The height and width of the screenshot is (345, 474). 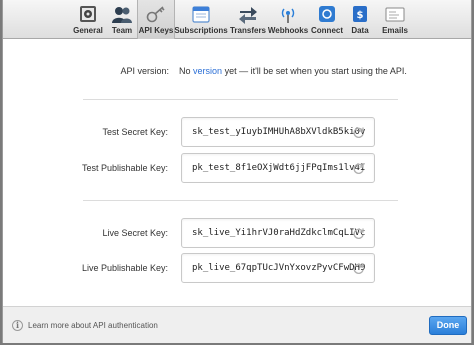 I want to click on live-secret-key-value: sk_live_Yi1hrVJ0raHdZdkclmCqLIVc, so click(x=278, y=233).